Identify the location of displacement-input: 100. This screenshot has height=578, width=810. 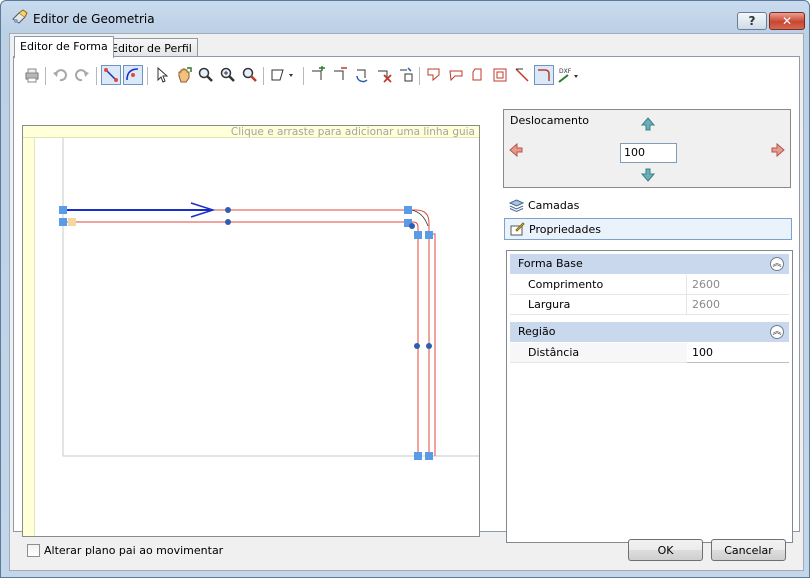
(648, 153).